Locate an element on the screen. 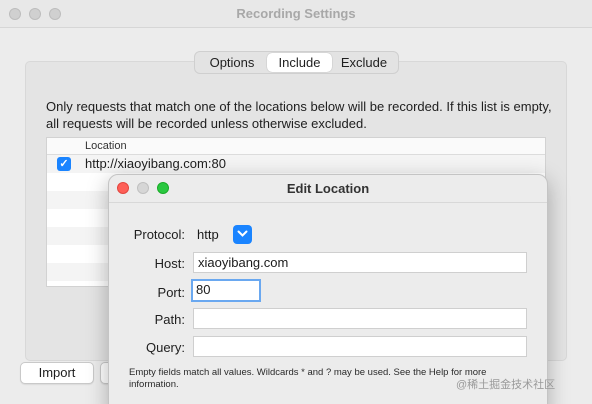 The width and height of the screenshot is (592, 404). port-label: Port: is located at coordinates (171, 292).